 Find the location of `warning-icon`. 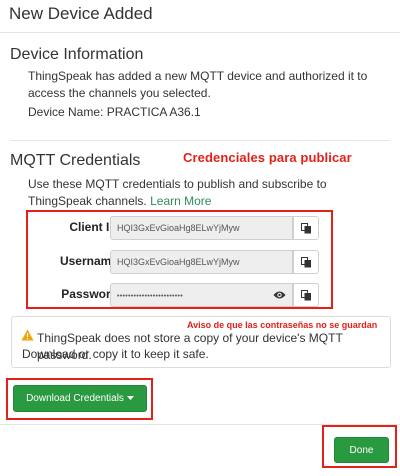

warning-icon is located at coordinates (27, 335).